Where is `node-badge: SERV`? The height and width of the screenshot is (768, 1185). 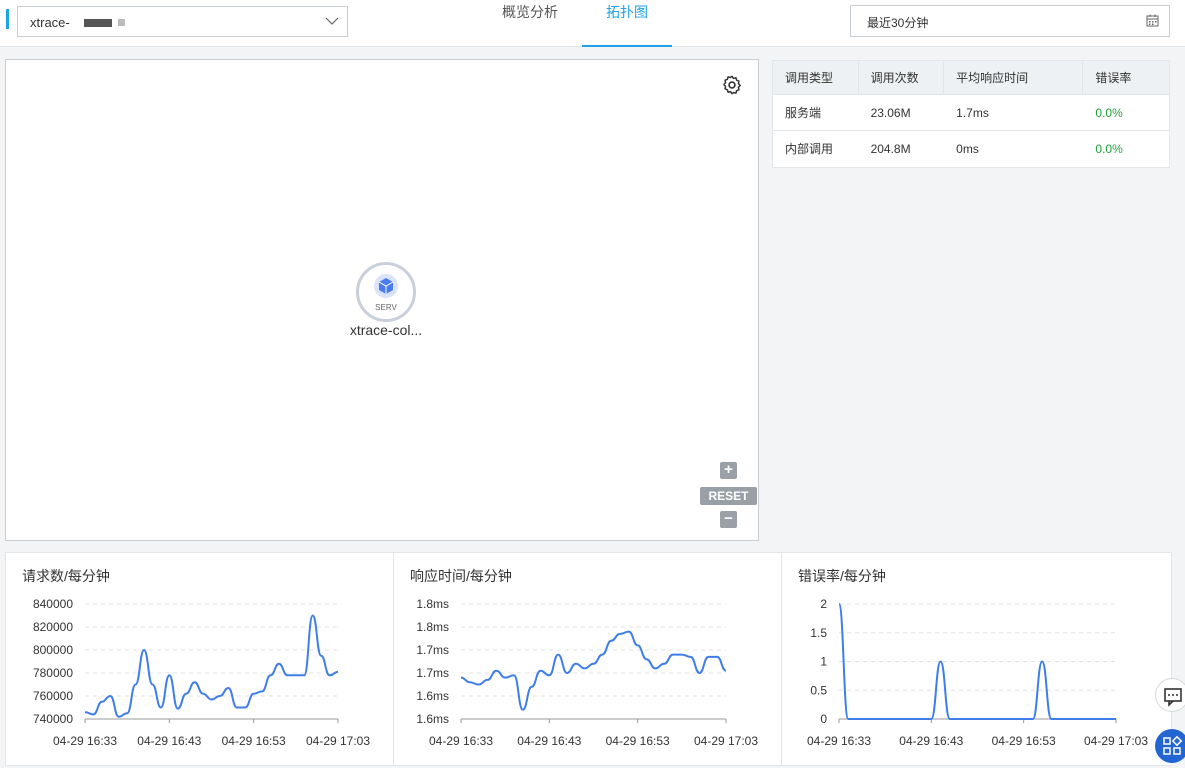
node-badge: SERV is located at coordinates (386, 307).